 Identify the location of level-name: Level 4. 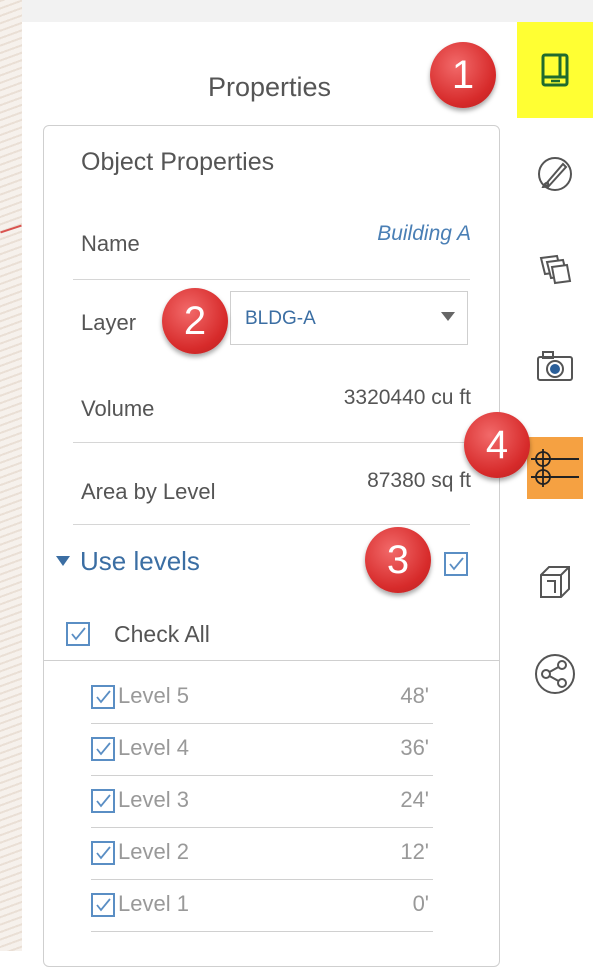
(153, 747).